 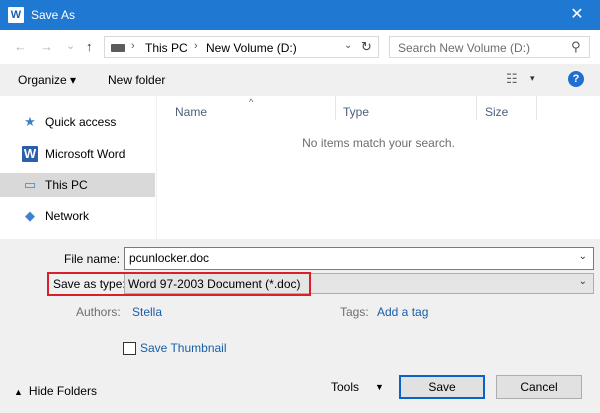 What do you see at coordinates (512, 79) in the screenshot?
I see `view-options-icon: ☷` at bounding box center [512, 79].